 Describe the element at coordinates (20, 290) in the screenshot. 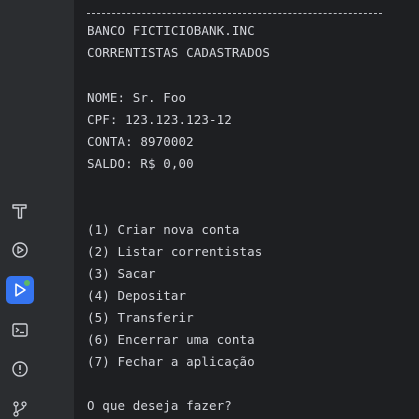

I see `run-button` at that location.